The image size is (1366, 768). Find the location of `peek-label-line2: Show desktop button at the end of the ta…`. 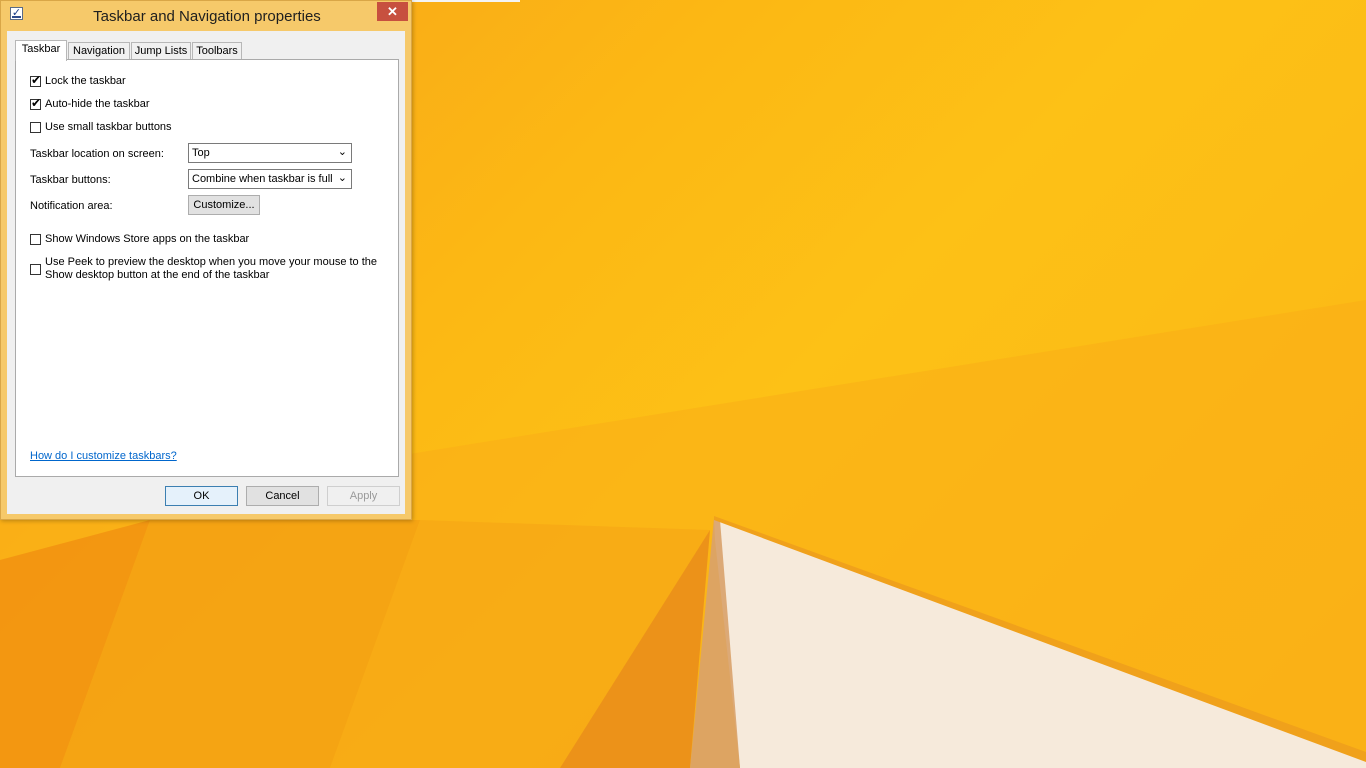

peek-label-line2: Show desktop button at the end of the ta… is located at coordinates (157, 275).